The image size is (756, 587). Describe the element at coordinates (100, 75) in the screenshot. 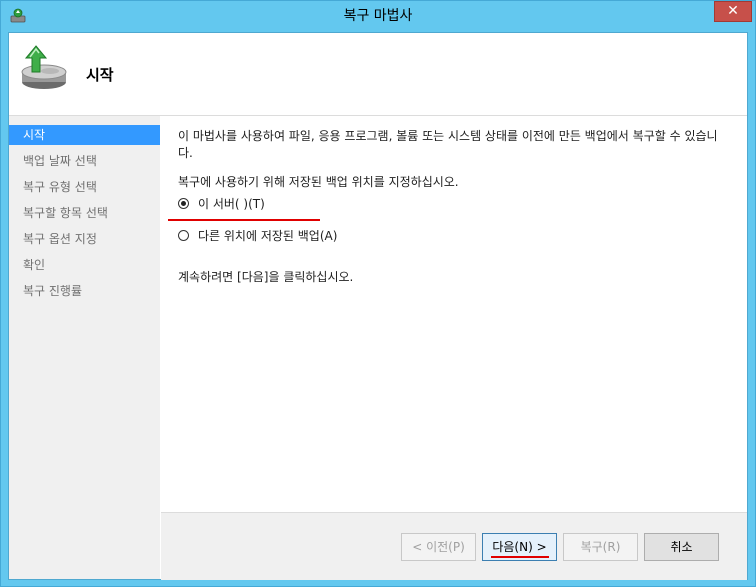

I see `page-title: 시작` at that location.